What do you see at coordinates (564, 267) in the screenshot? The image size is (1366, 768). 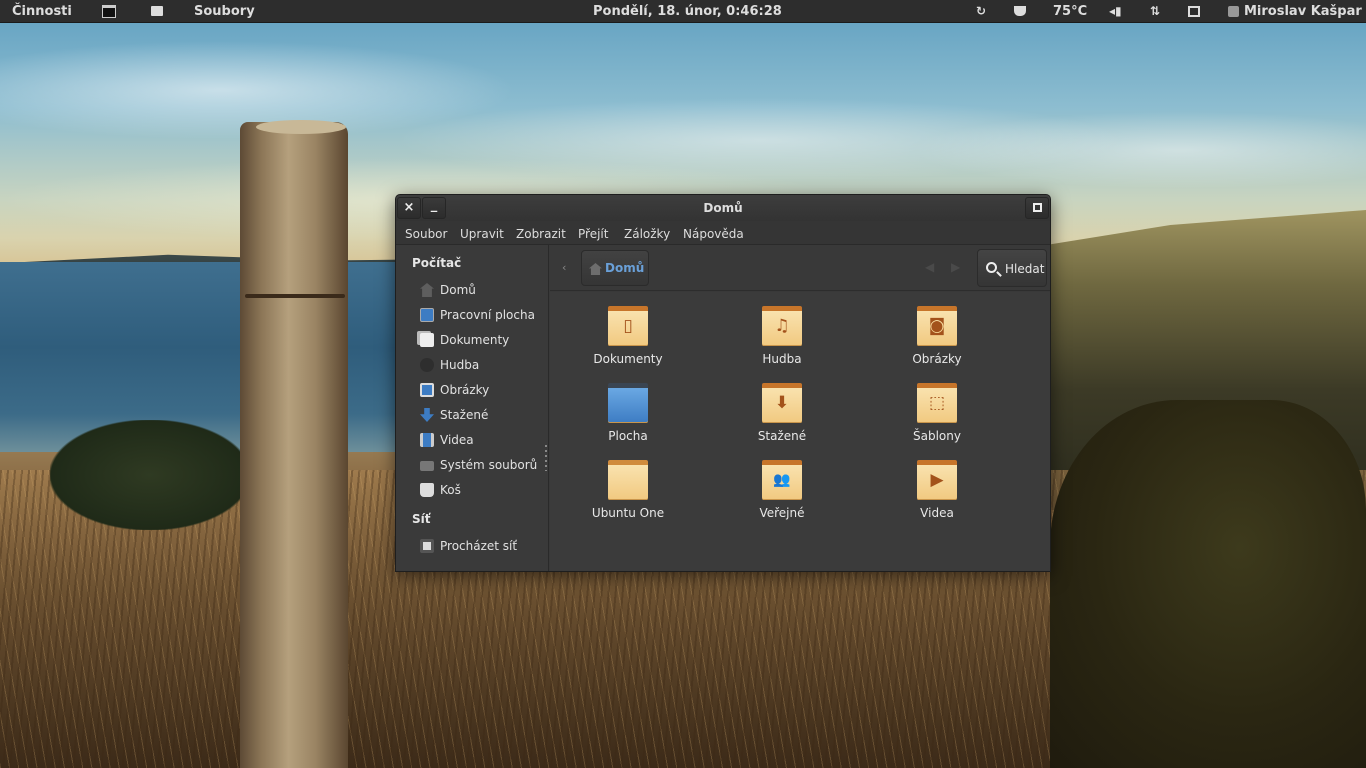 I see `scroll-left-icon: ‹` at bounding box center [564, 267].